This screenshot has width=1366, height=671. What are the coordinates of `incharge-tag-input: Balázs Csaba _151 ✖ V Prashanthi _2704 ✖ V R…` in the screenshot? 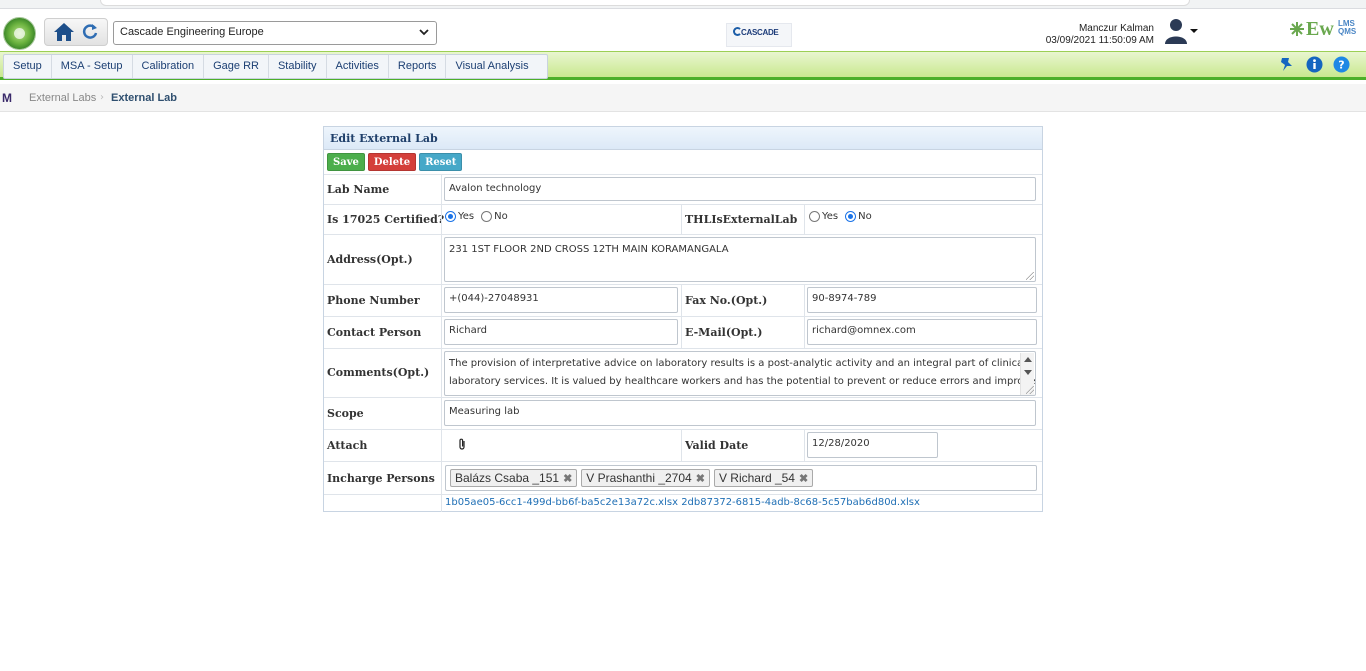 It's located at (741, 478).